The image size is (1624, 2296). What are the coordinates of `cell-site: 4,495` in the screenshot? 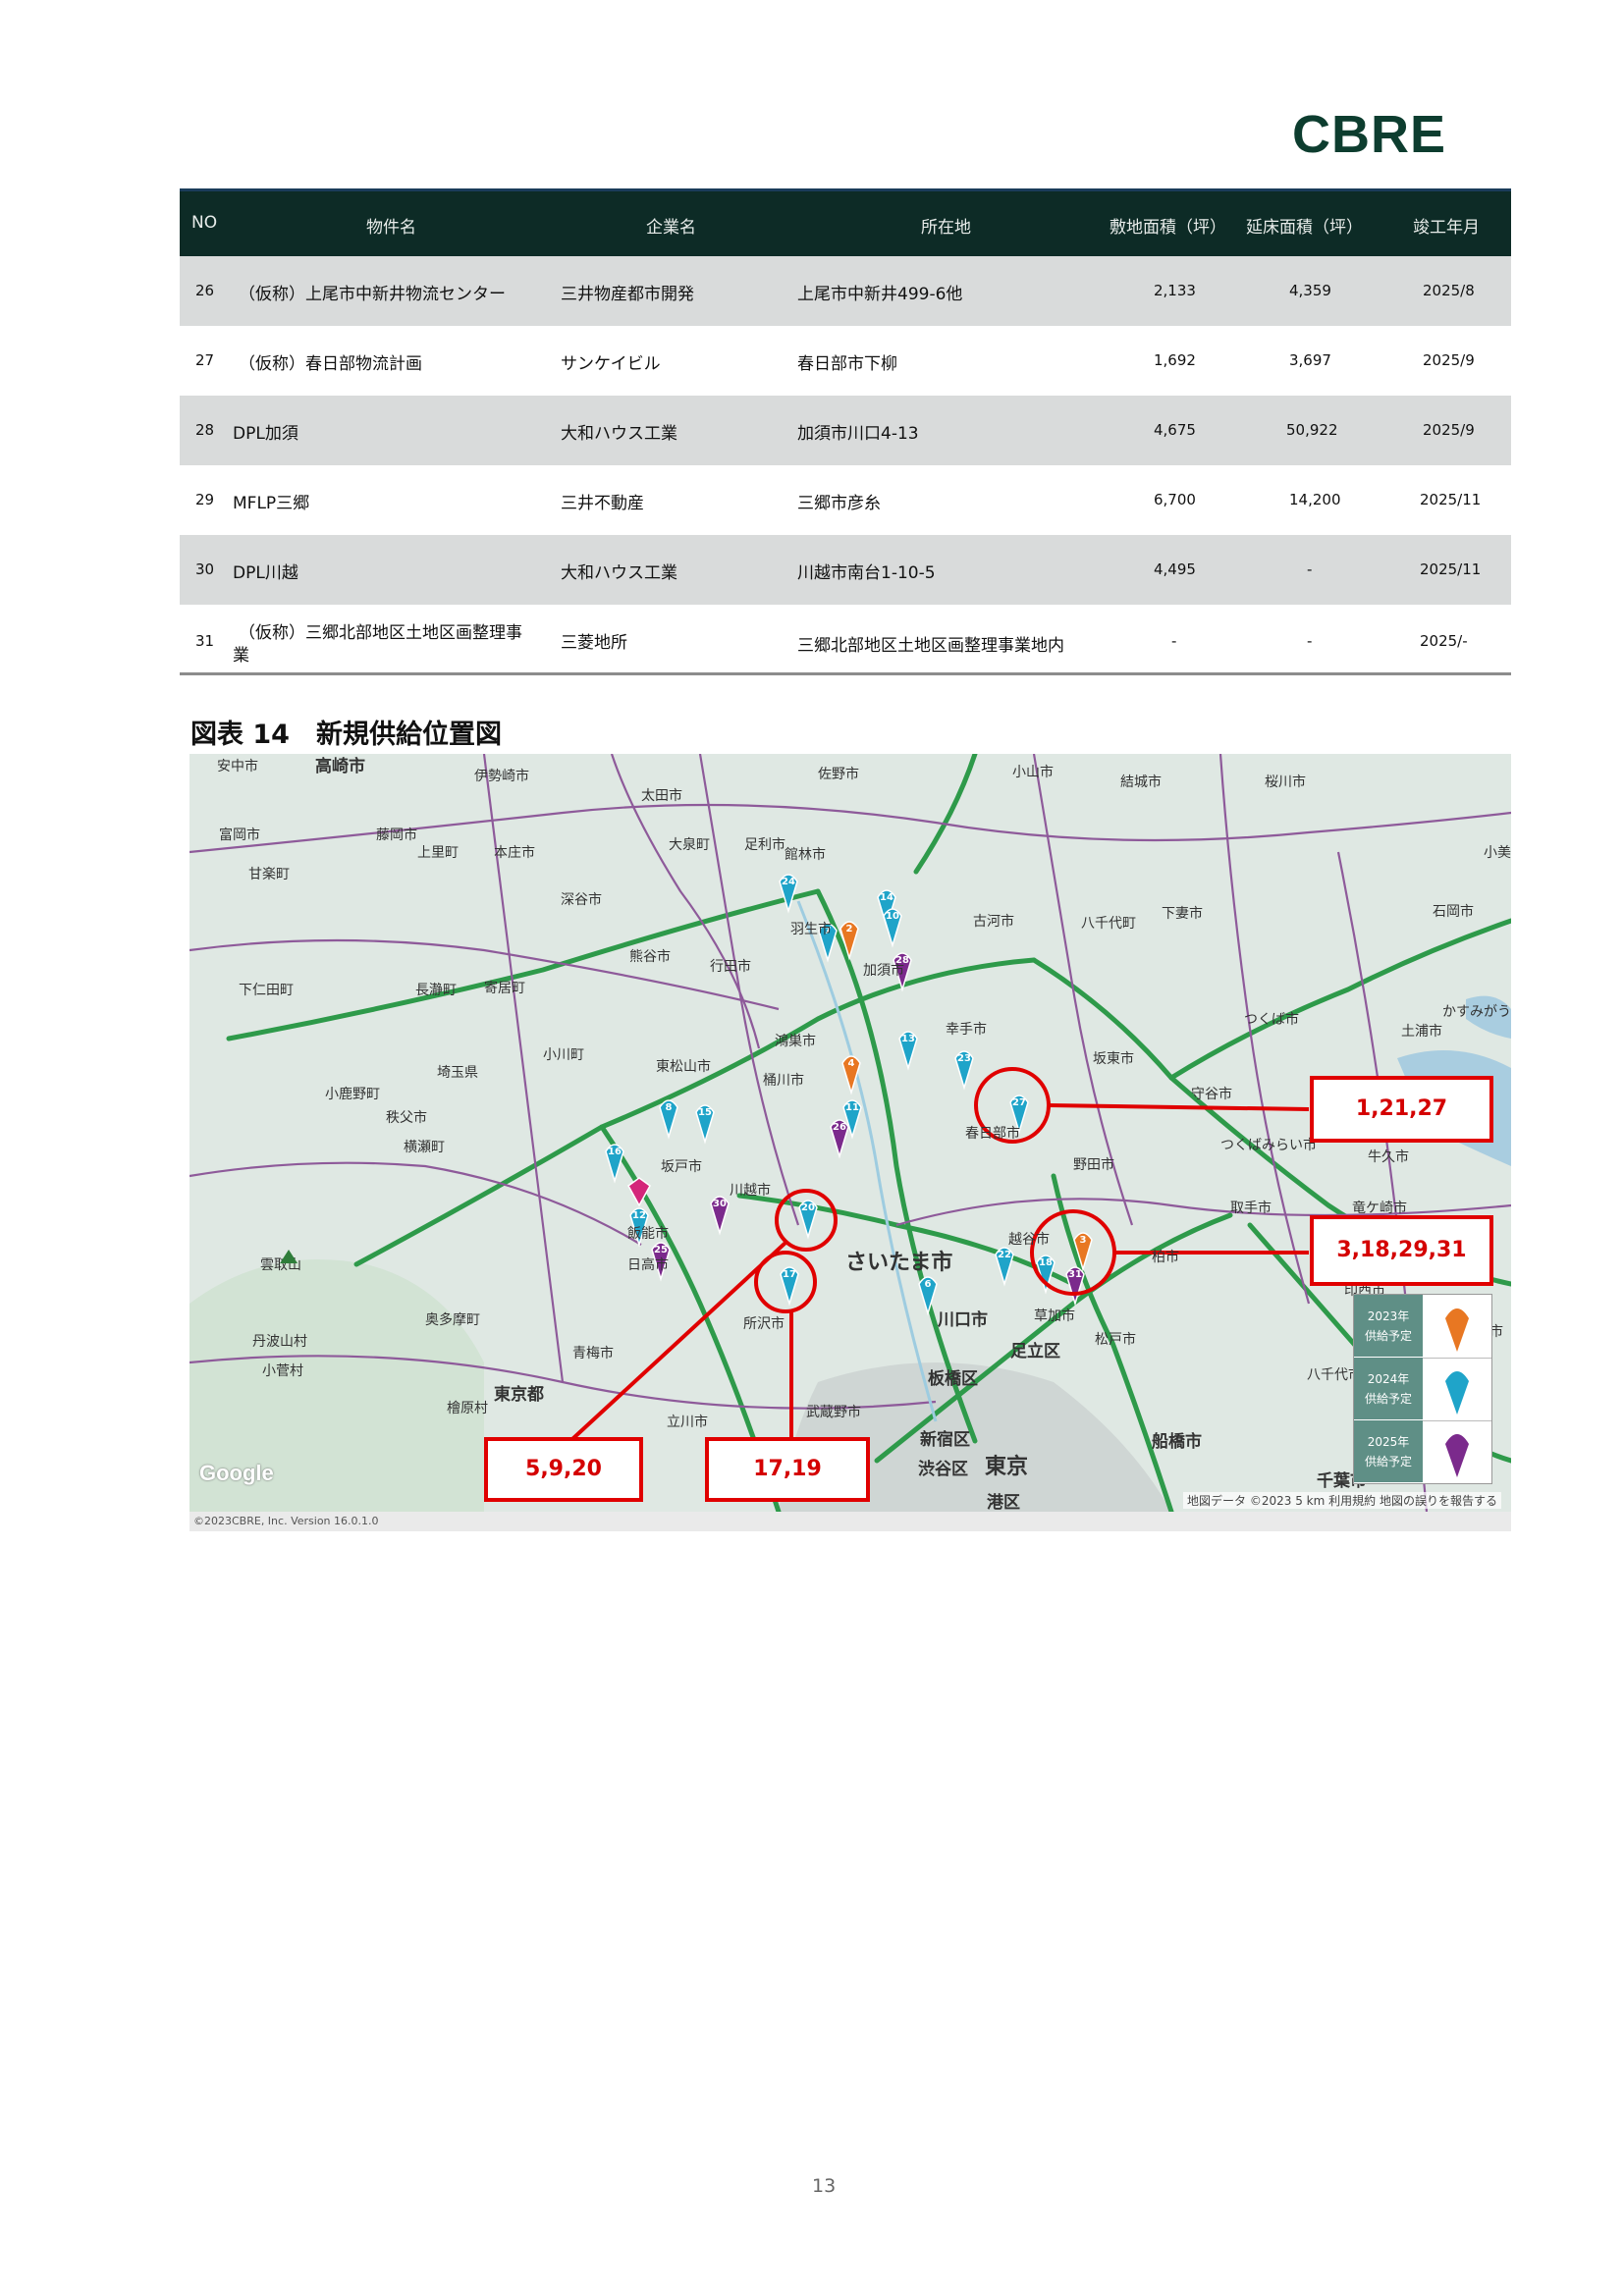 It's located at (1175, 569).